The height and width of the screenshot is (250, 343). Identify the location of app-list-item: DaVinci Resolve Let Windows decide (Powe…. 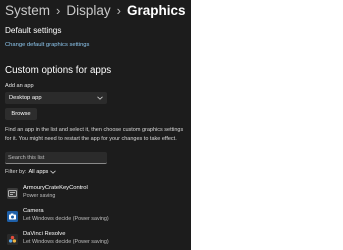
(95, 238).